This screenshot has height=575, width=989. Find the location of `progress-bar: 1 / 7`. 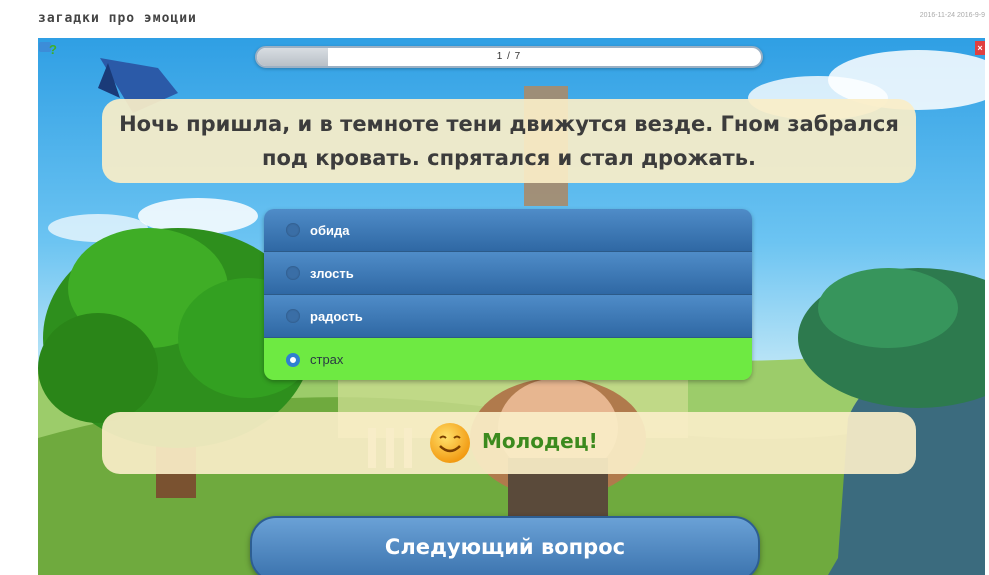

progress-bar: 1 / 7 is located at coordinates (509, 57).